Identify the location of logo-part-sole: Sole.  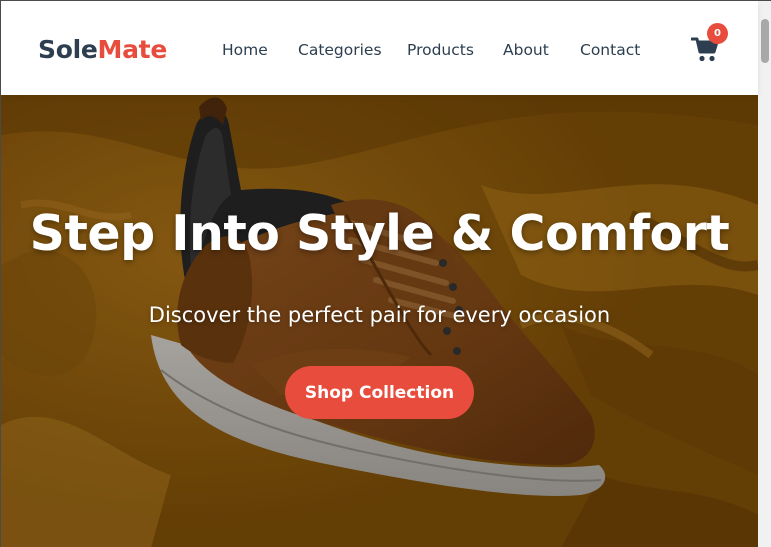
(68, 49).